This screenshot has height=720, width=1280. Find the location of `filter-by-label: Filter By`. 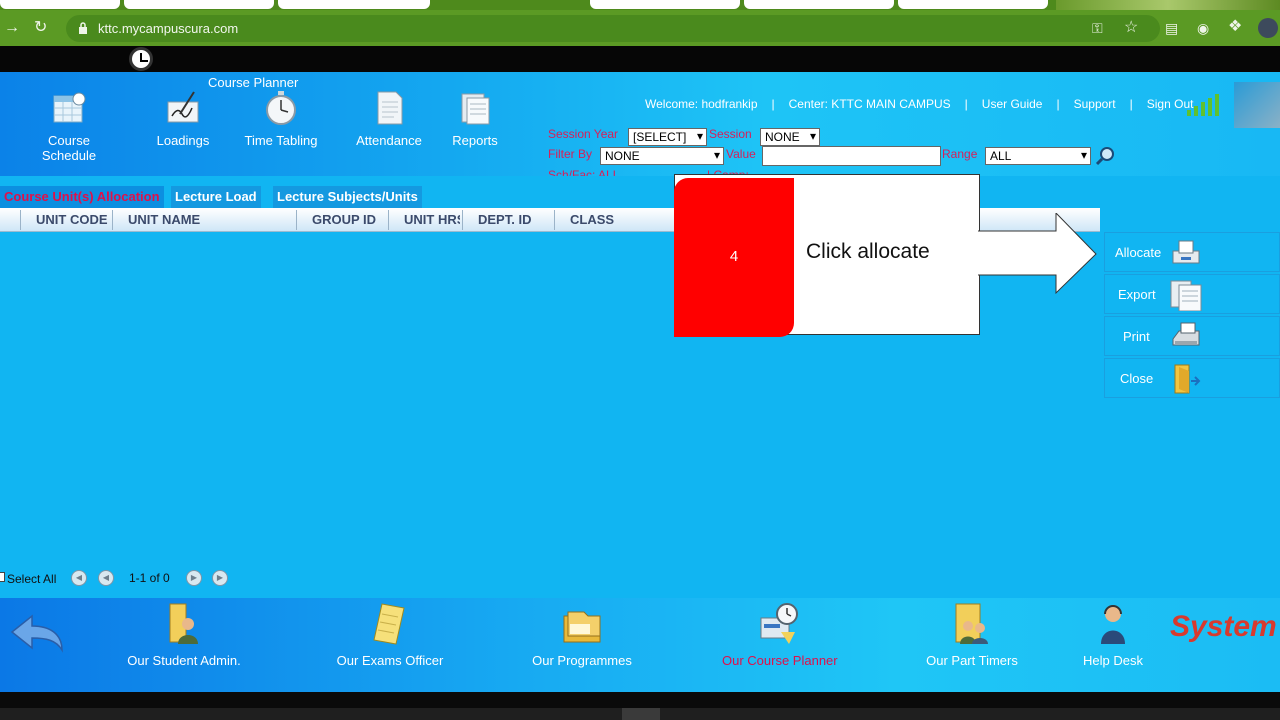

filter-by-label: Filter By is located at coordinates (570, 154).